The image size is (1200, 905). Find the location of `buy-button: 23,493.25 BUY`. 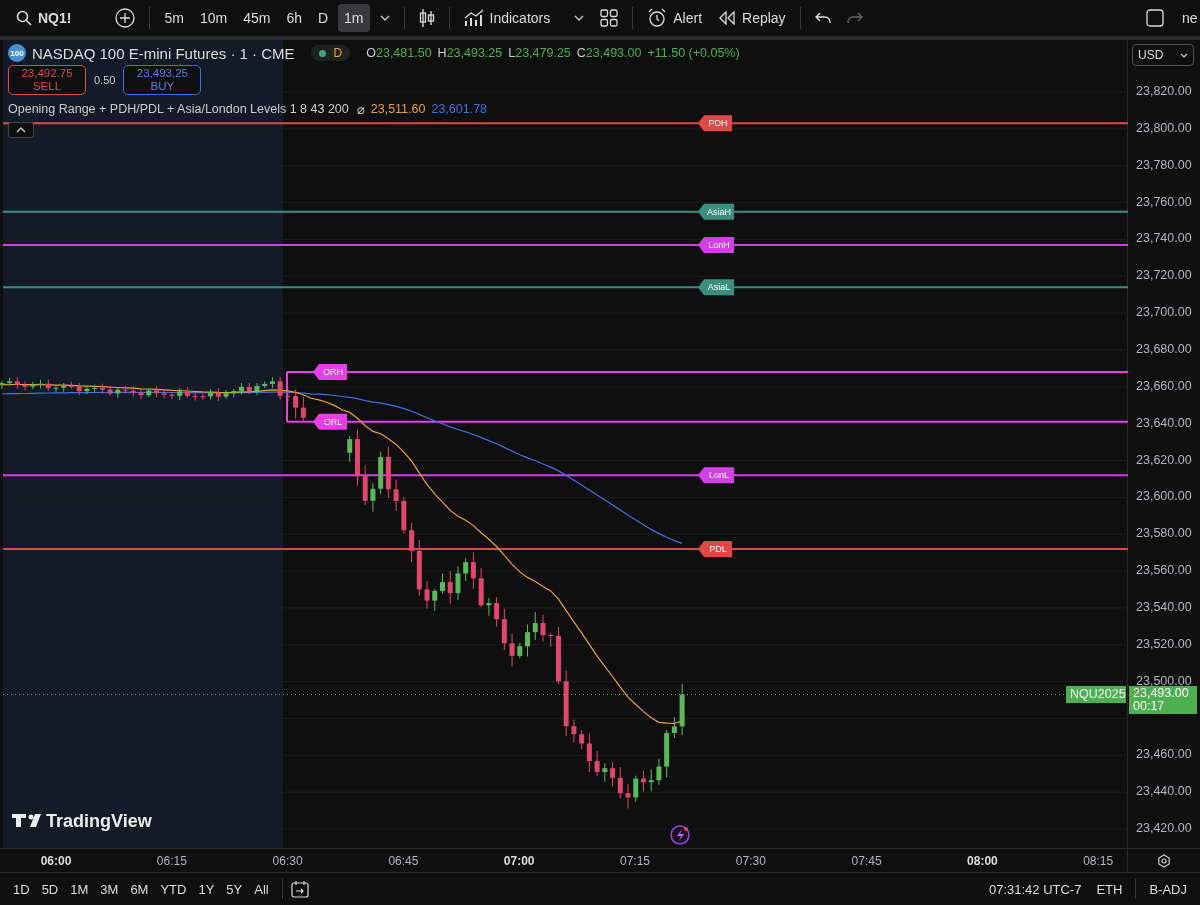

buy-button: 23,493.25 BUY is located at coordinates (162, 80).